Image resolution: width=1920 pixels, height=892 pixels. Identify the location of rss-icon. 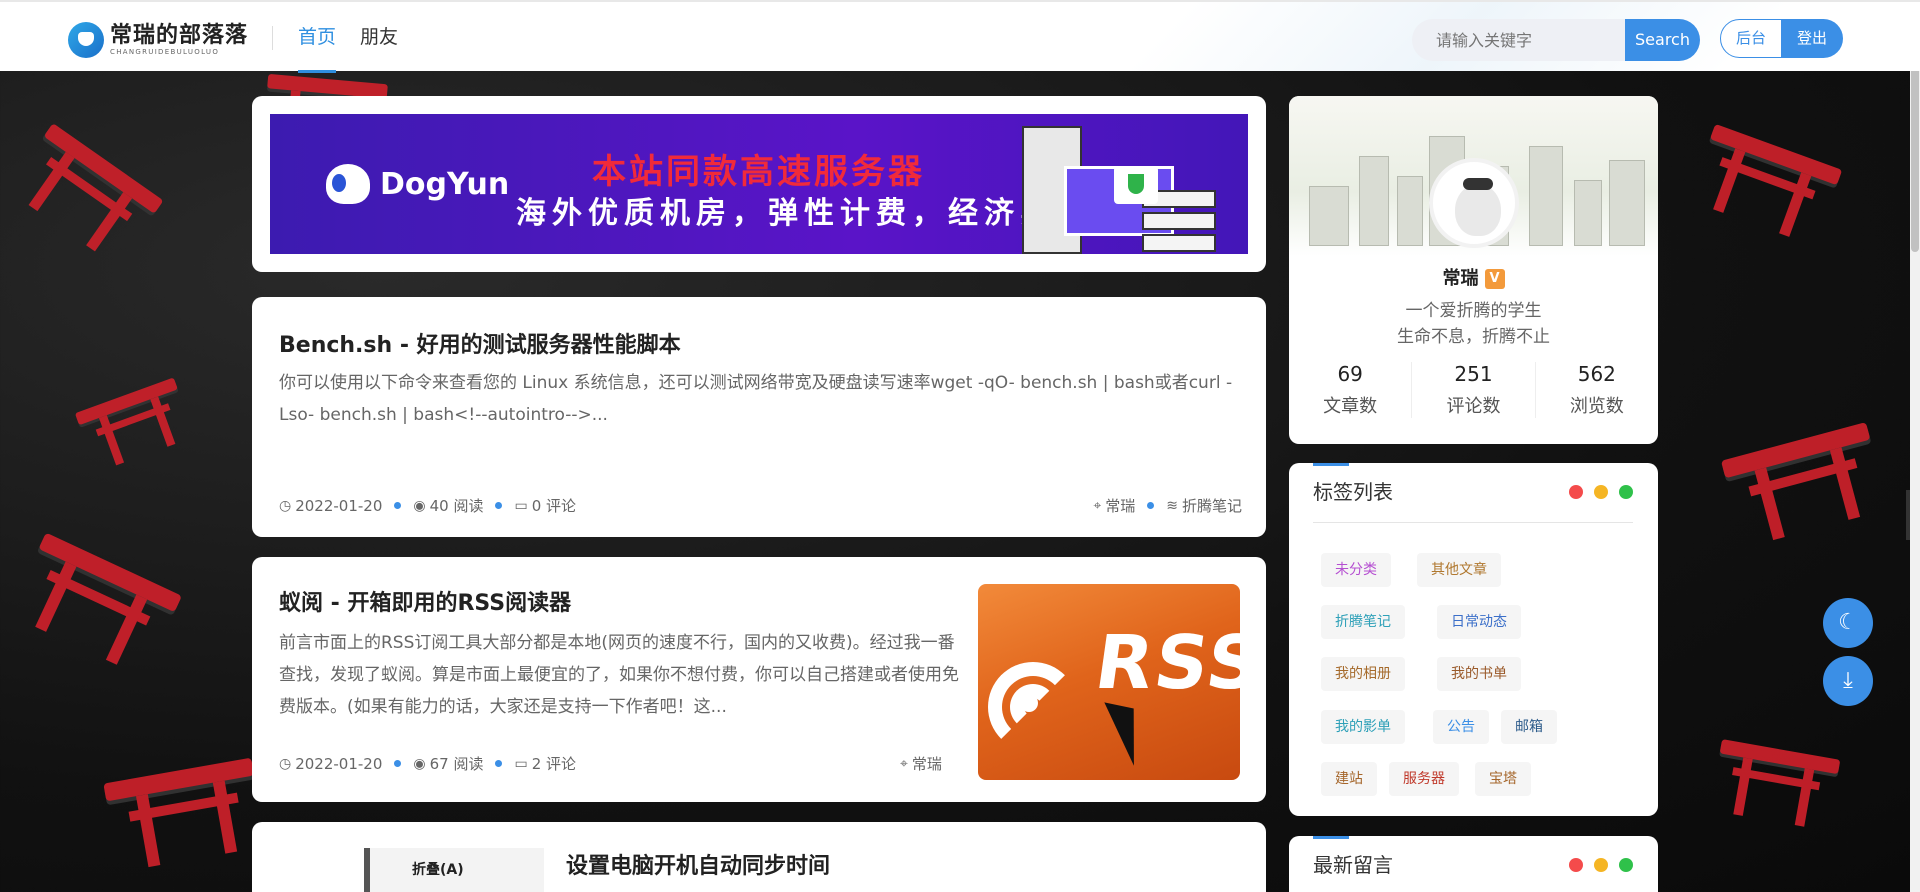
(1033, 707).